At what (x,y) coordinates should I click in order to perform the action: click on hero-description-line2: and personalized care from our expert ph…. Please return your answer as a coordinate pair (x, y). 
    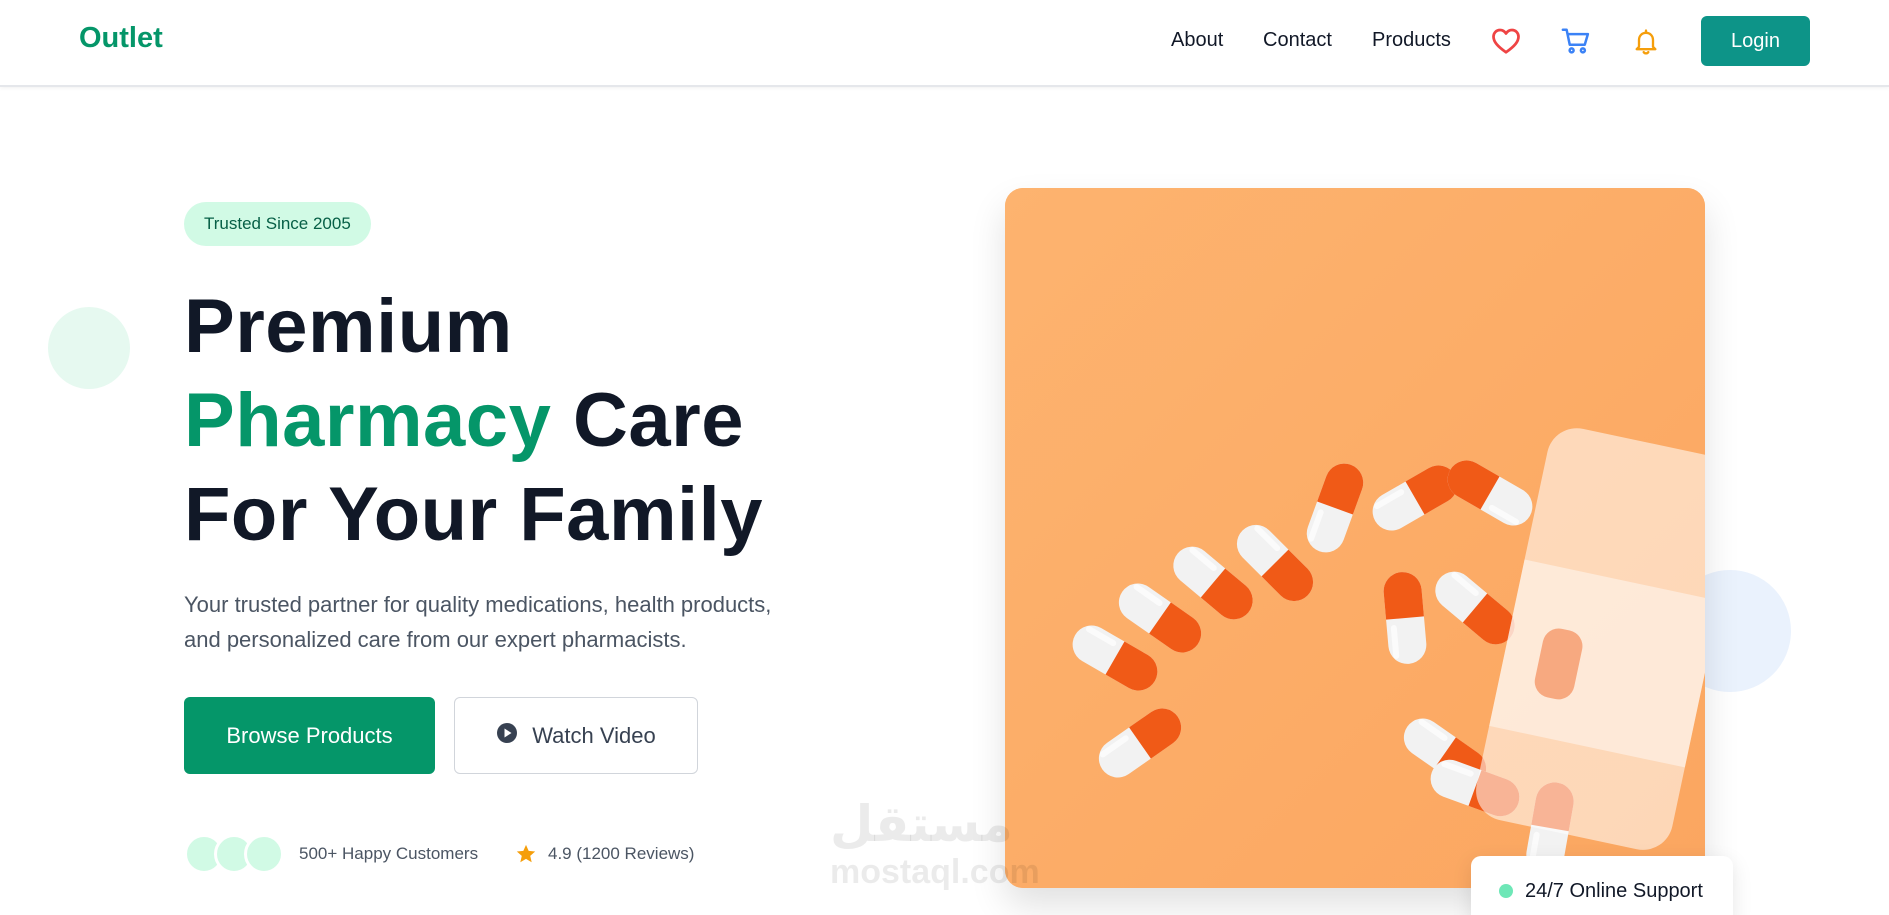
    Looking at the image, I should click on (435, 639).